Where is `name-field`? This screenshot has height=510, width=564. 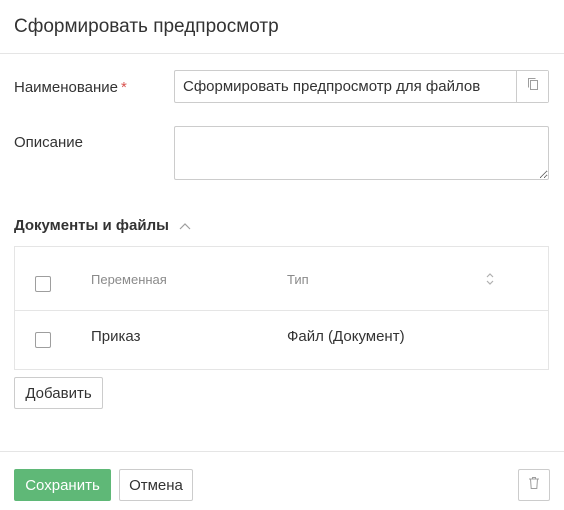
name-field is located at coordinates (361, 86).